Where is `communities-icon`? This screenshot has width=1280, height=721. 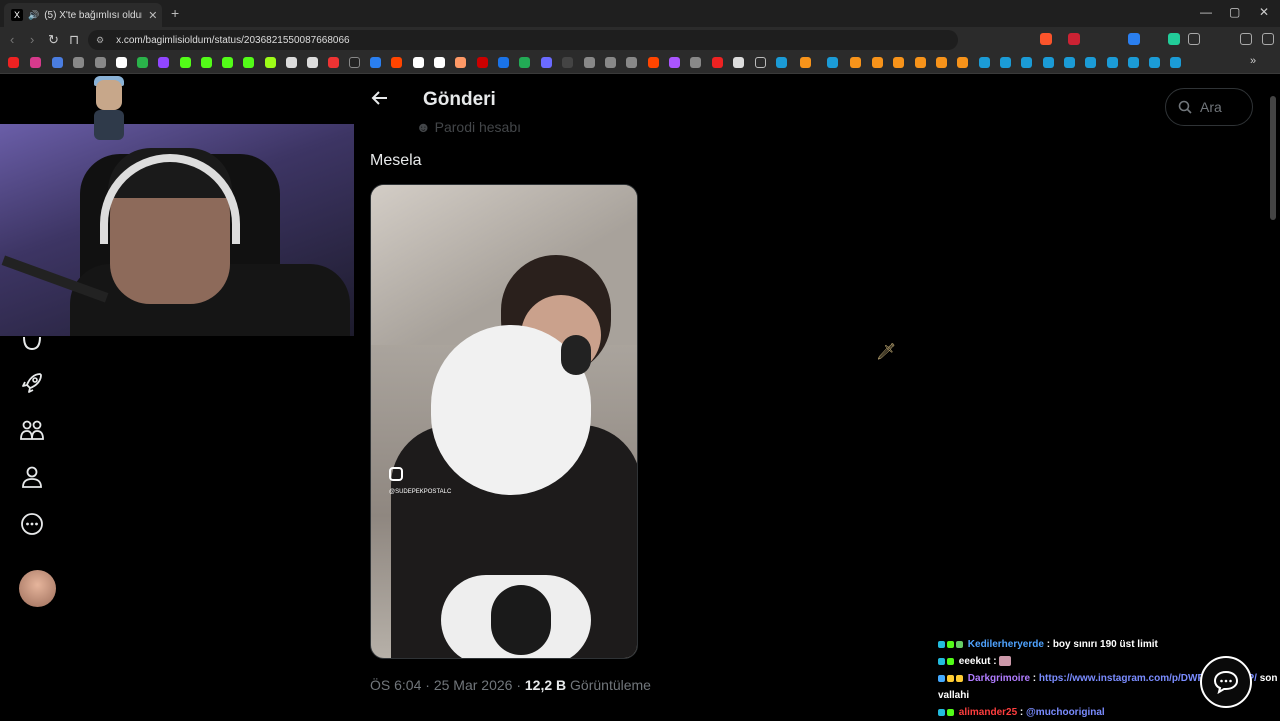 communities-icon is located at coordinates (32, 430).